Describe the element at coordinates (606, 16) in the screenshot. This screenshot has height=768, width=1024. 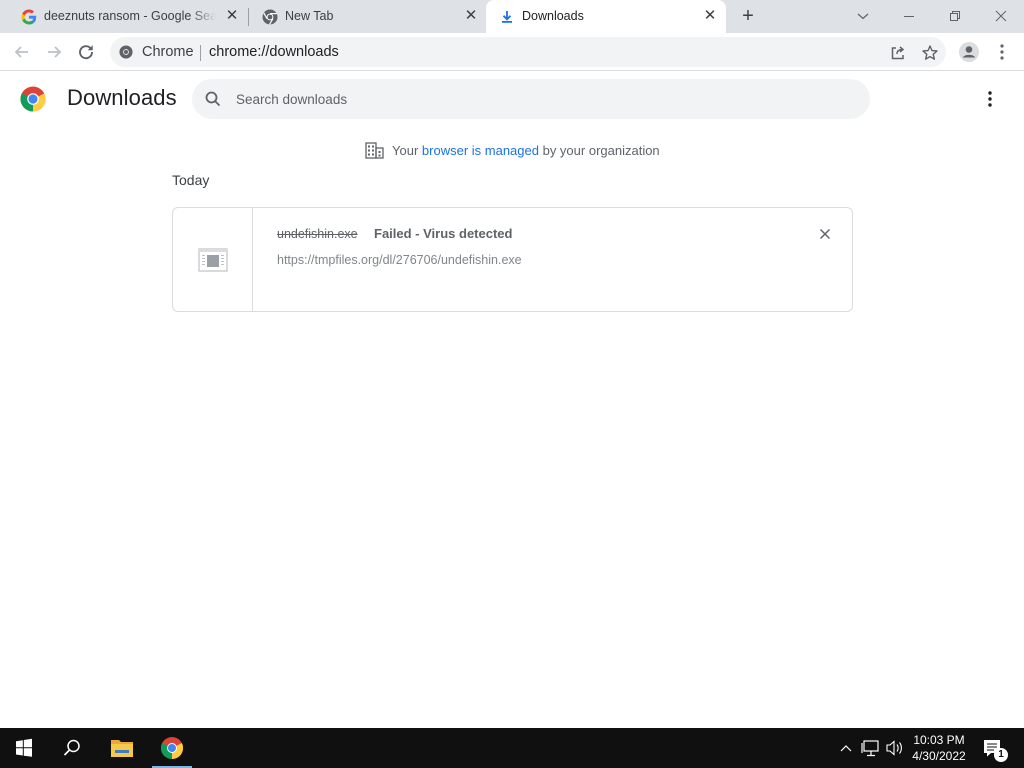
I see `tab-downloads: Downloads ✕` at that location.